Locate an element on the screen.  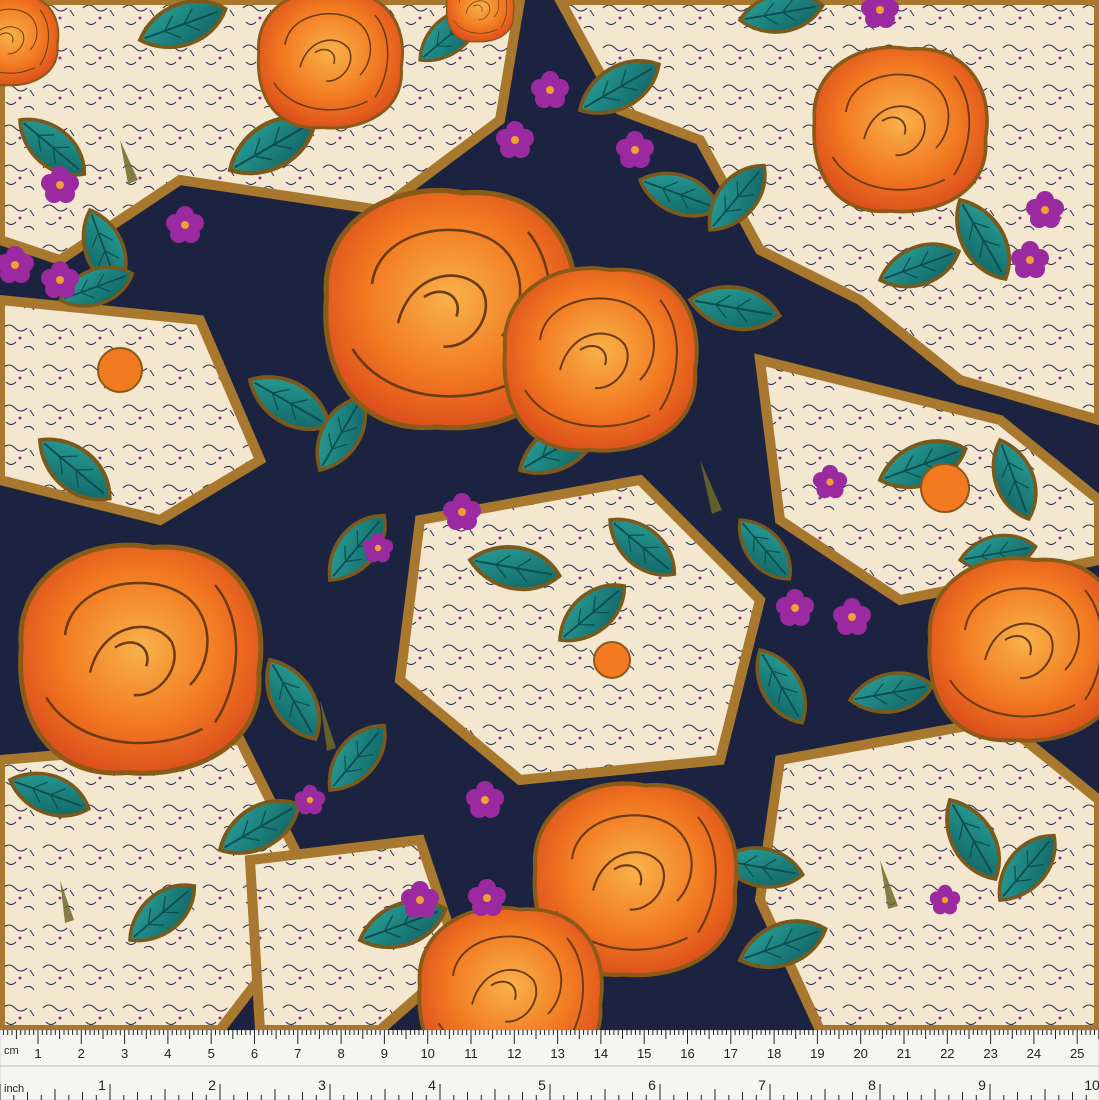
cm-label: 22 is located at coordinates (947, 1053).